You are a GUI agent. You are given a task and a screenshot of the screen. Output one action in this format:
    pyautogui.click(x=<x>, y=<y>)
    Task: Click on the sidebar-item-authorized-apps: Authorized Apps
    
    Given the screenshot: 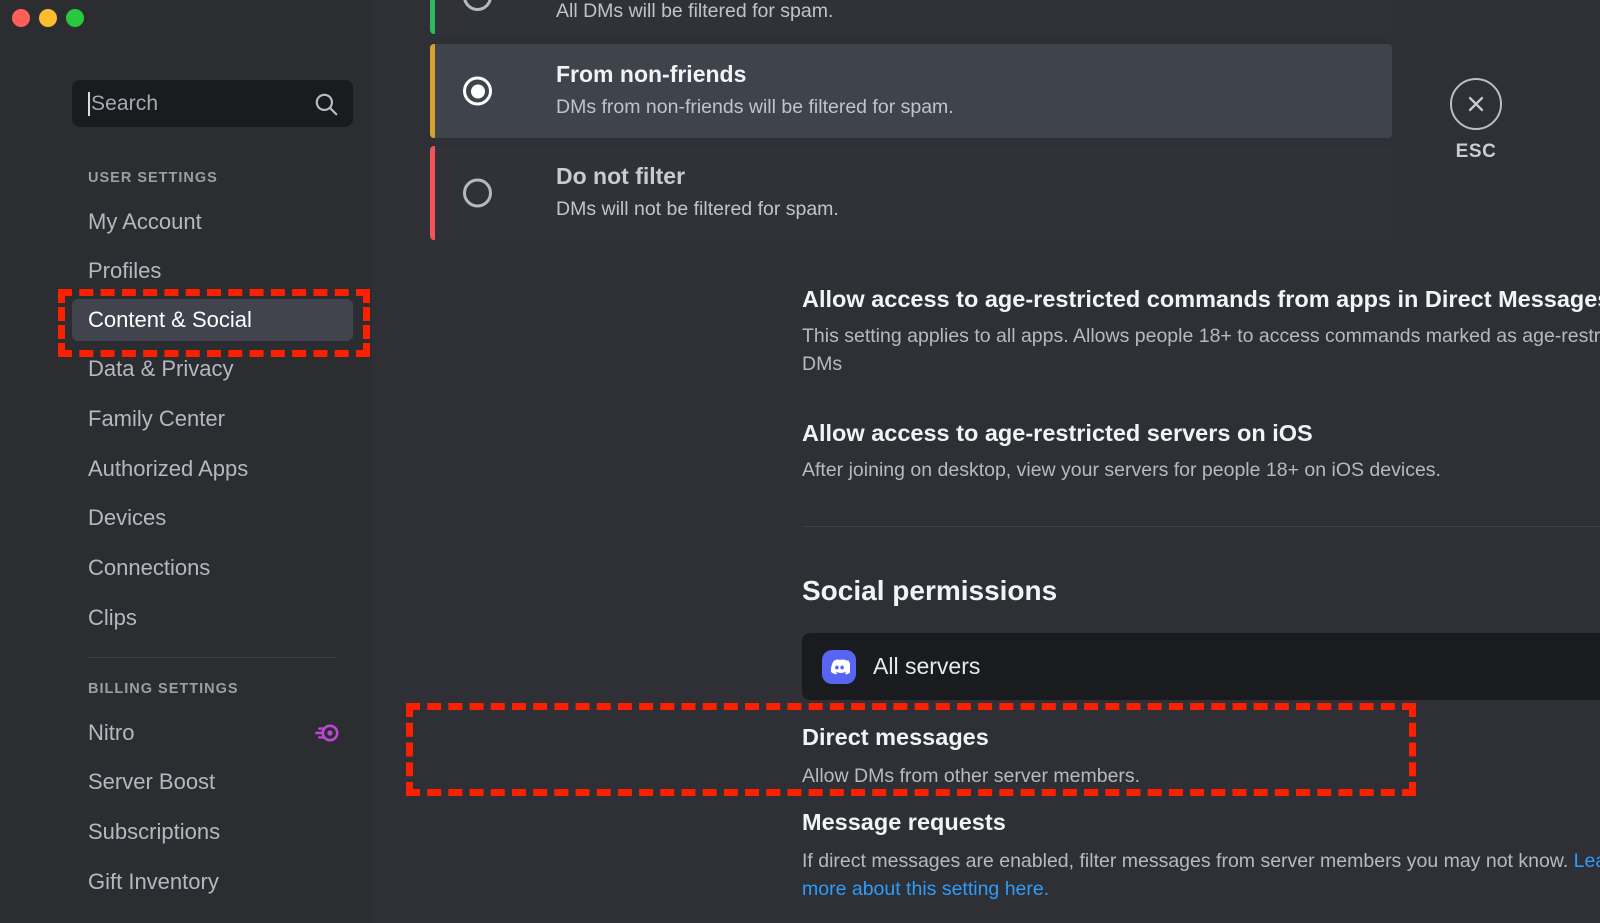 What is the action you would take?
    pyautogui.click(x=212, y=469)
    